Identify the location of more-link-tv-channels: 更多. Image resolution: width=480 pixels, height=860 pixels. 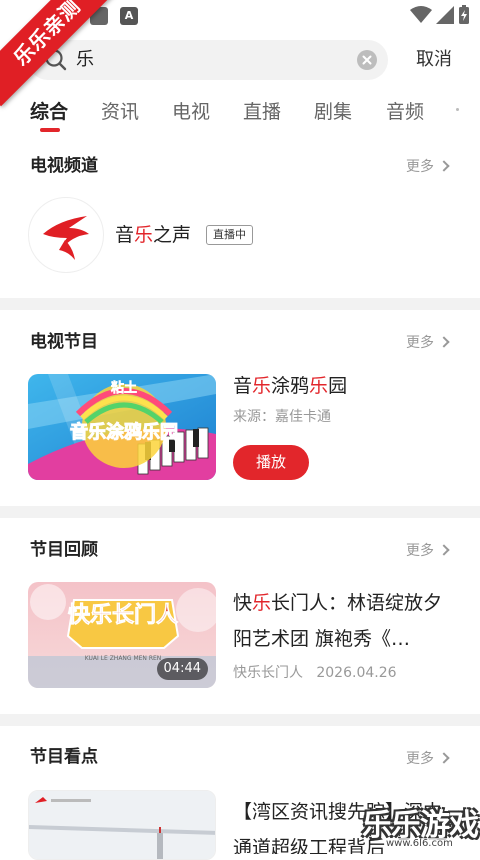
(428, 167).